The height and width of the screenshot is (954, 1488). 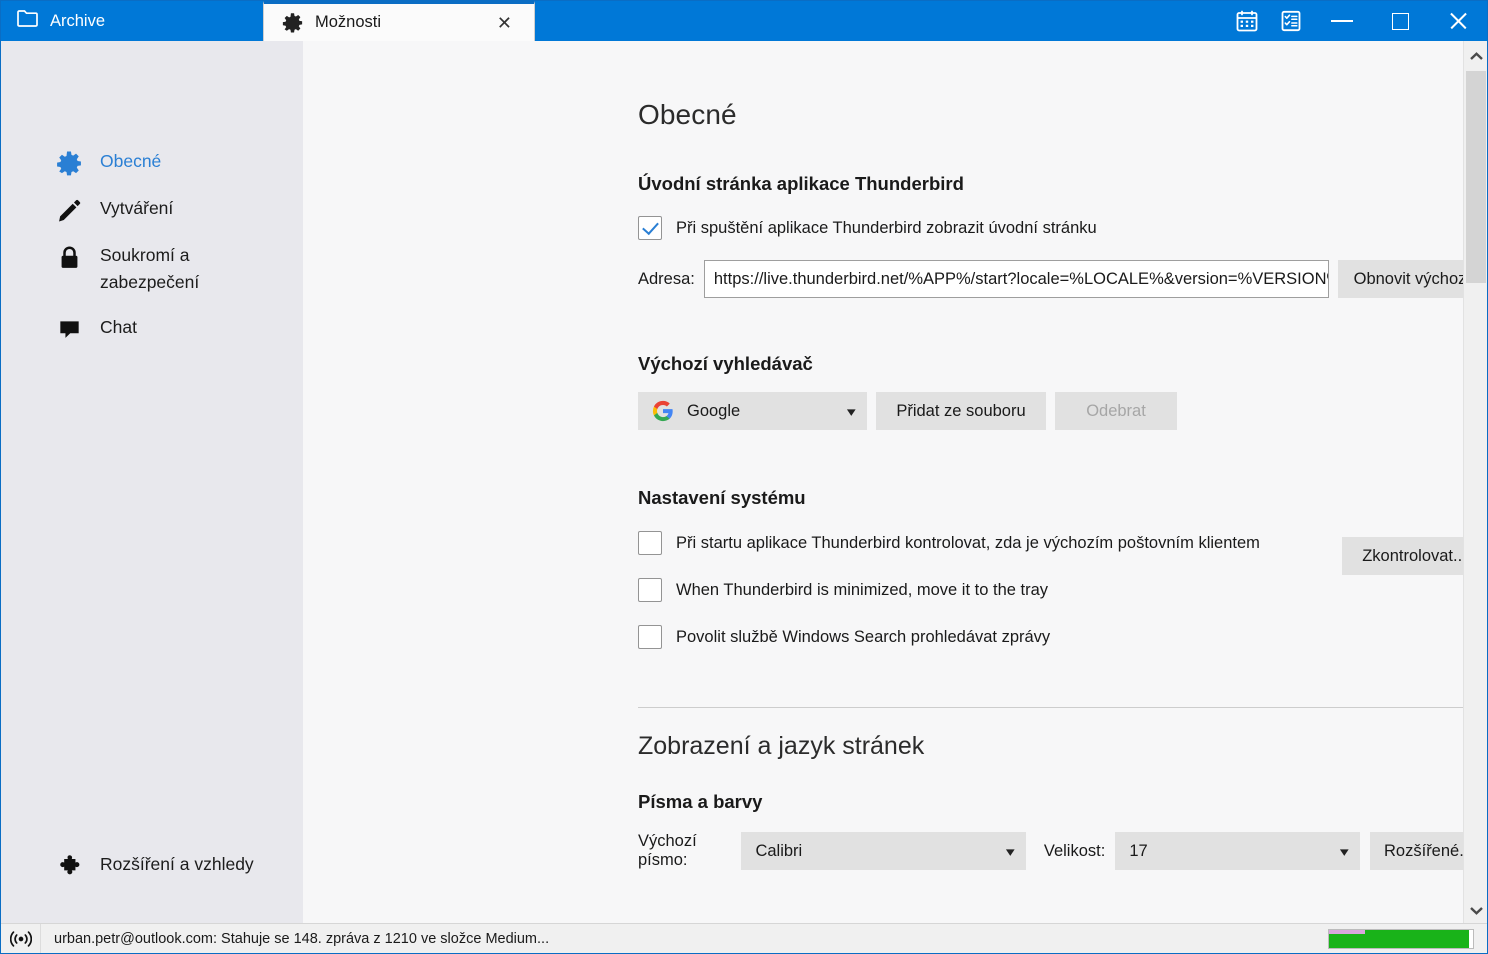 What do you see at coordinates (1116, 411) in the screenshot?
I see `remove-engine-button: Odebrat` at bounding box center [1116, 411].